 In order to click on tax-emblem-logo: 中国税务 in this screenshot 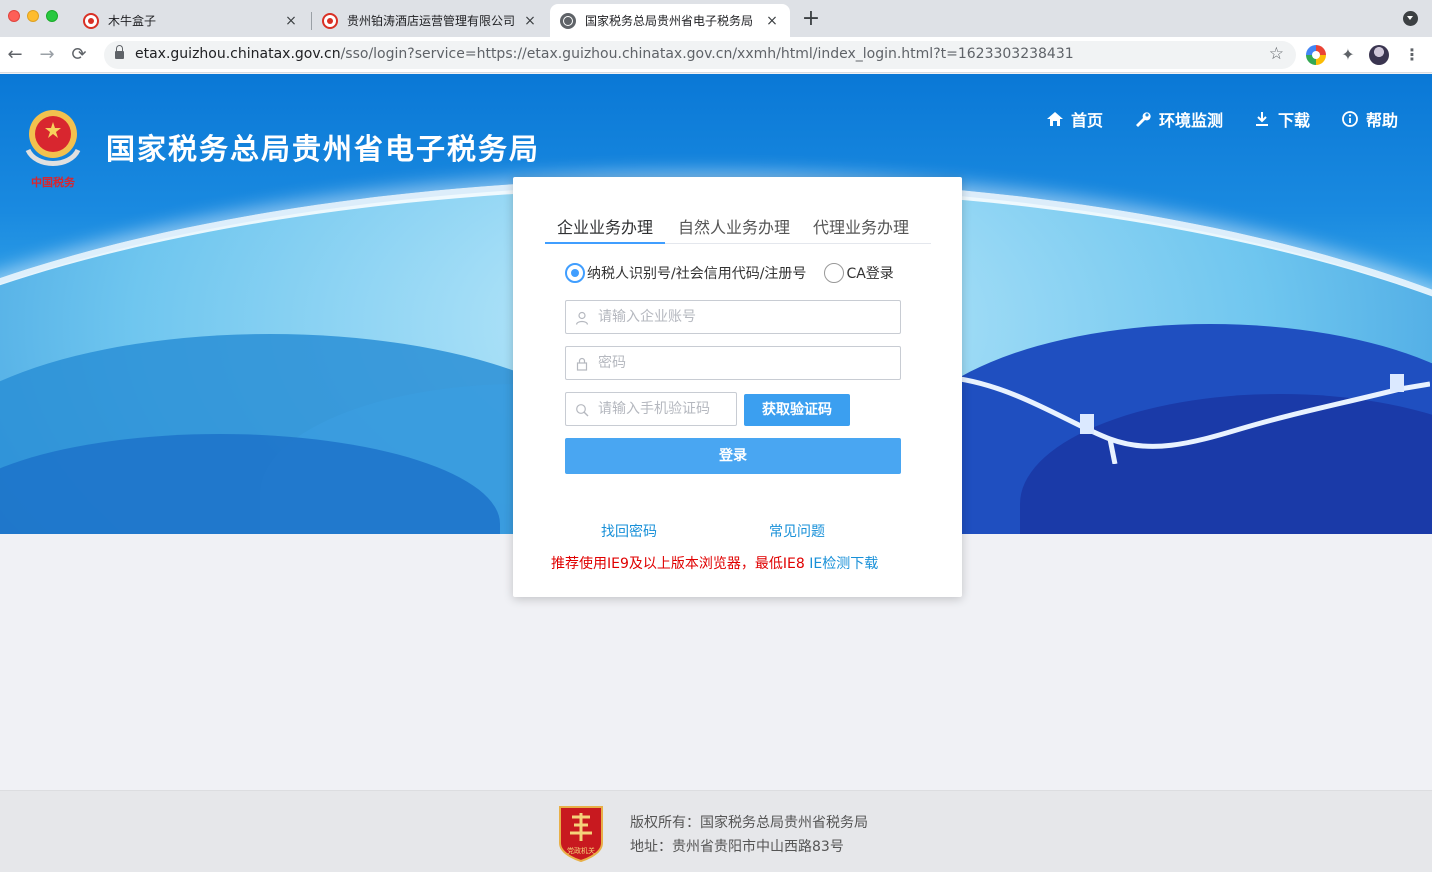, I will do `click(53, 148)`.